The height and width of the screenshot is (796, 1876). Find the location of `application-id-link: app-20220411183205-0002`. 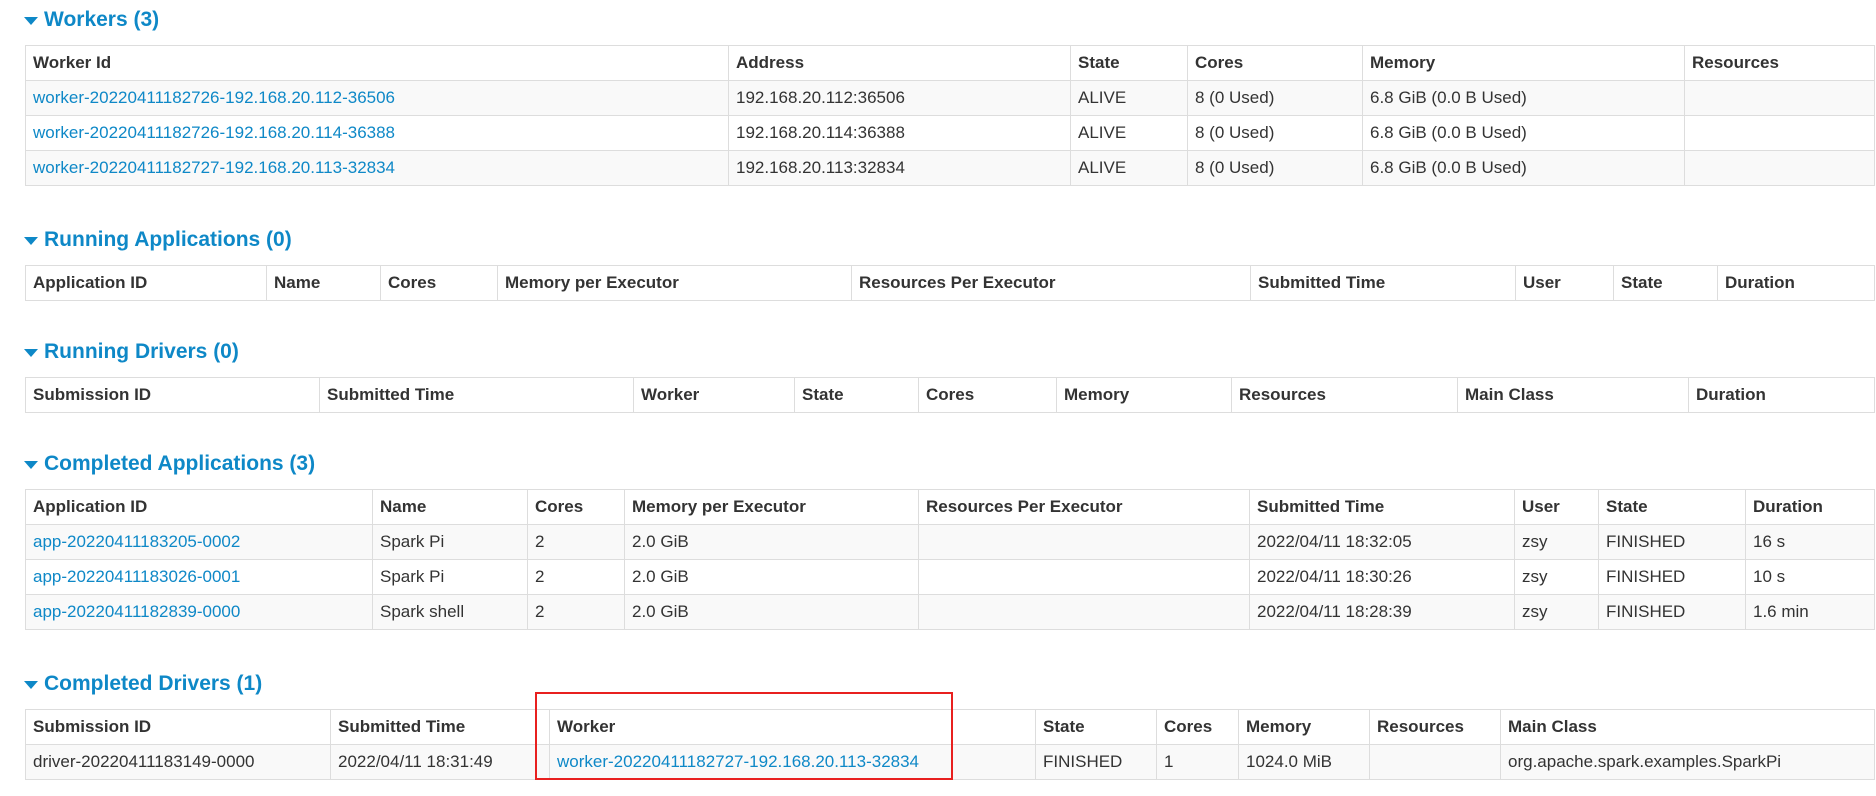

application-id-link: app-20220411183205-0002 is located at coordinates (136, 541).